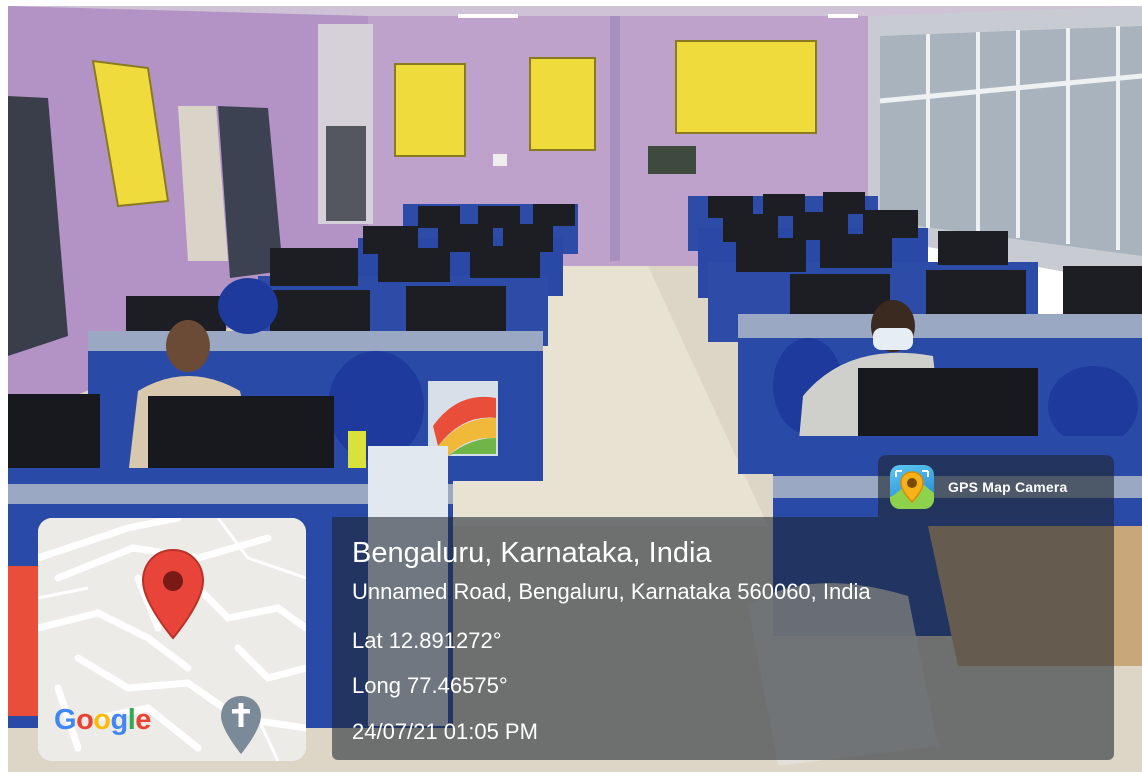 The height and width of the screenshot is (778, 1142). I want to click on app-name-label: GPS Map Camera, so click(1008, 487).